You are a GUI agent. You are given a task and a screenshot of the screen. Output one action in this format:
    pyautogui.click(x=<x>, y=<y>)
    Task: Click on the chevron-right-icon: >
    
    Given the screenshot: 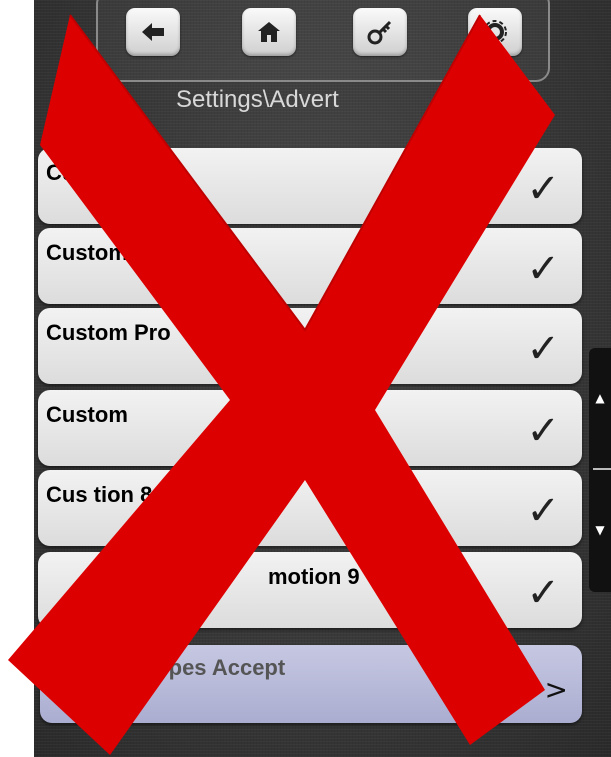 What is the action you would take?
    pyautogui.click(x=556, y=689)
    